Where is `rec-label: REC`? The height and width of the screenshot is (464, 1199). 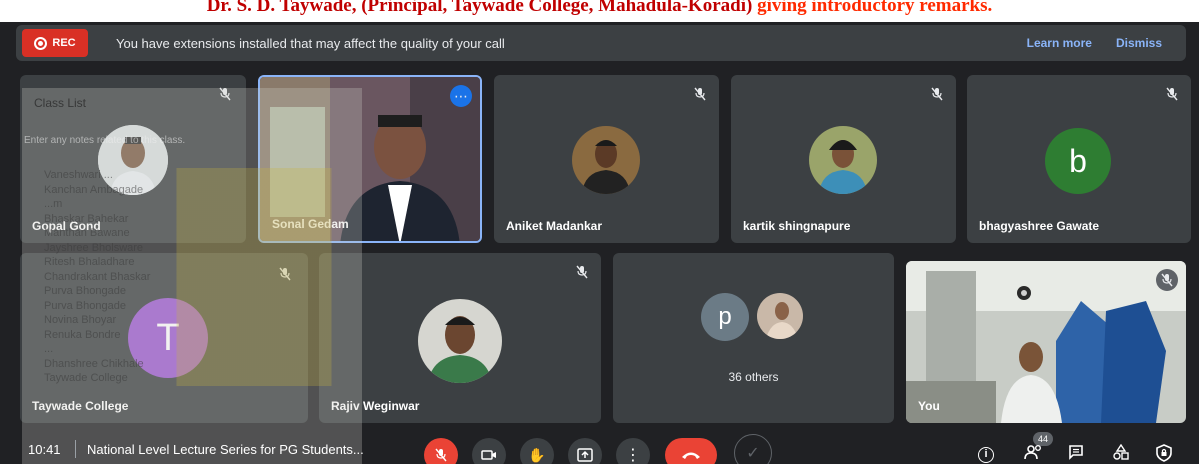
rec-label: REC is located at coordinates (64, 43).